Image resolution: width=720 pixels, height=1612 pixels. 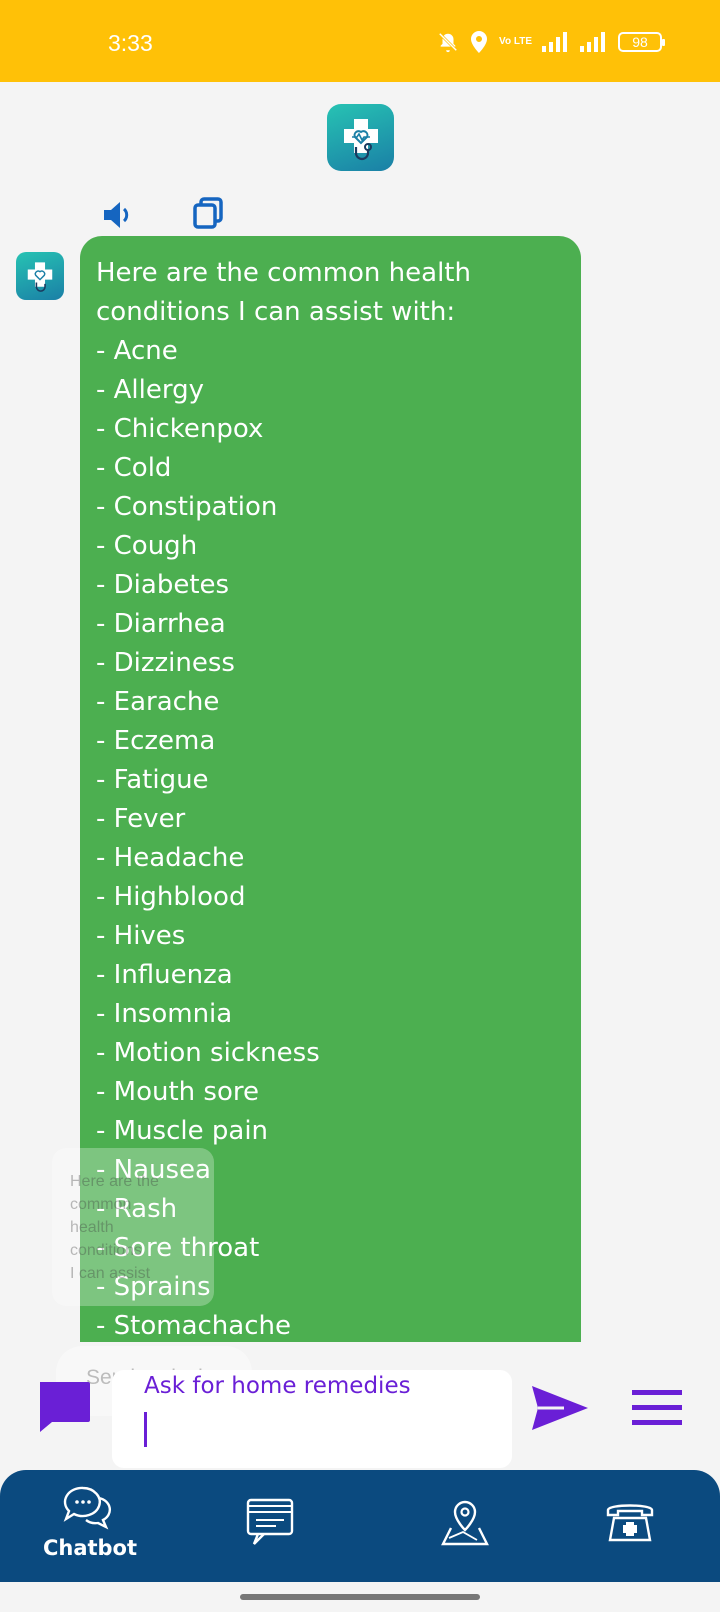 I want to click on chat-bubbles-icon, so click(x=87, y=1508).